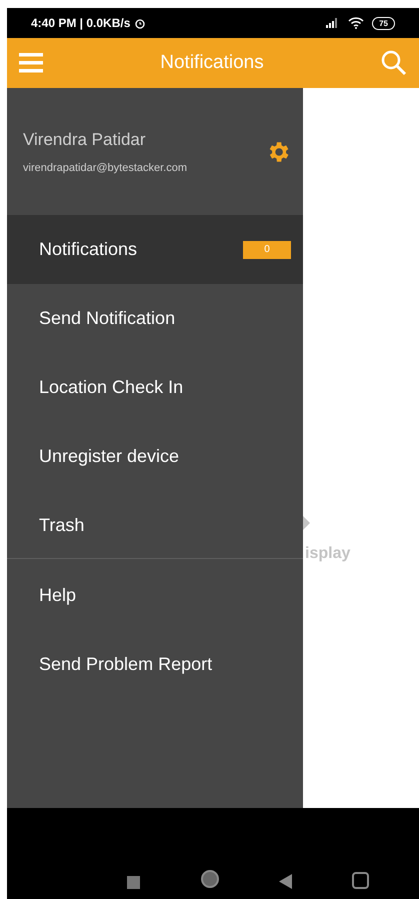 This screenshot has height=899, width=419. I want to click on circle-icon, so click(210, 879).